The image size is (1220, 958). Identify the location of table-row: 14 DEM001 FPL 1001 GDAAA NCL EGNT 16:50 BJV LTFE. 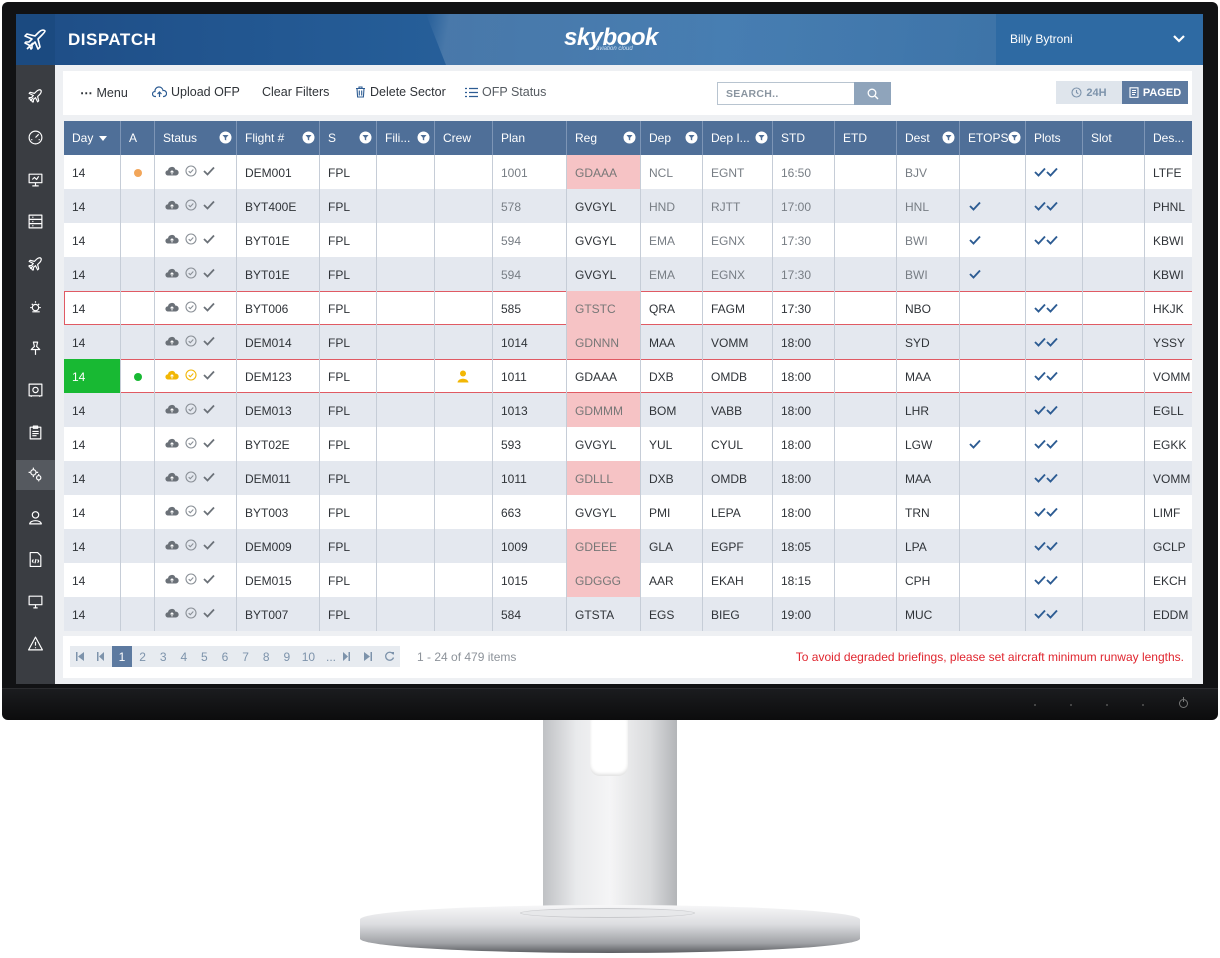
(628, 172).